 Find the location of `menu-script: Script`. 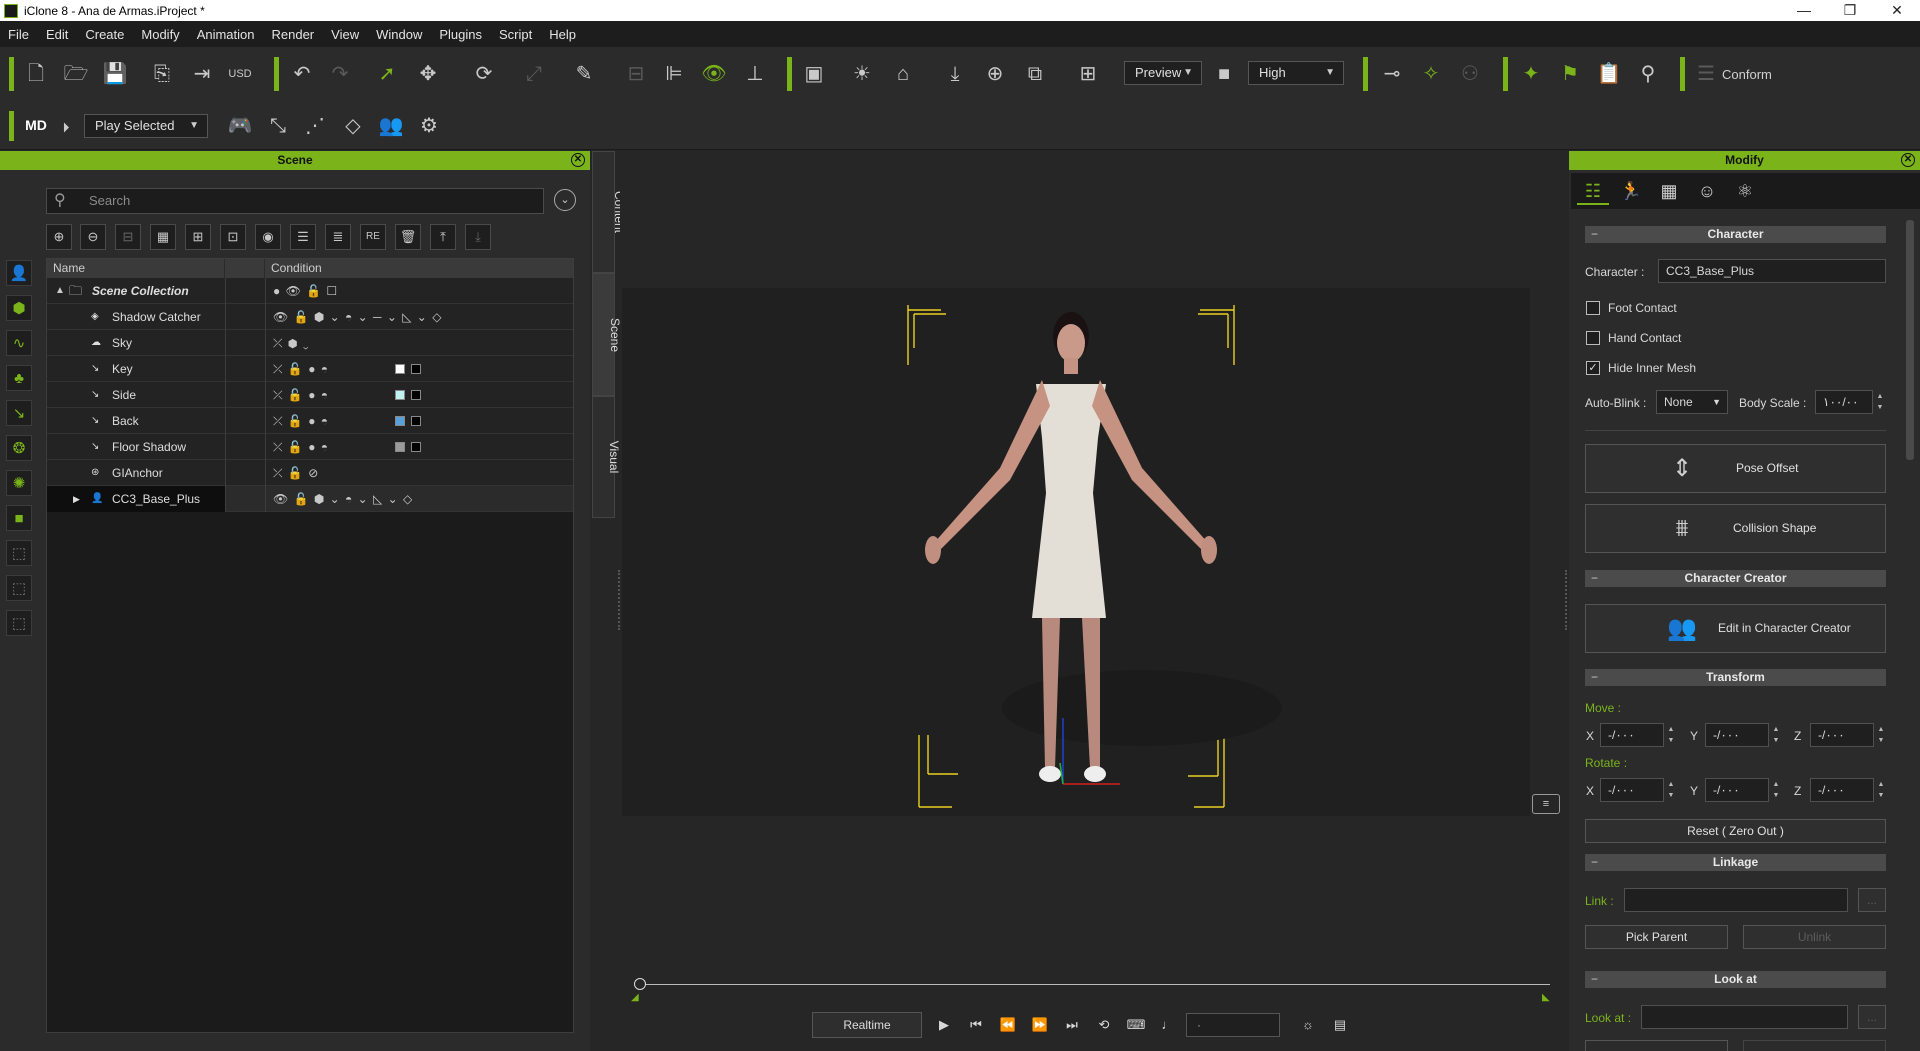

menu-script: Script is located at coordinates (515, 34).